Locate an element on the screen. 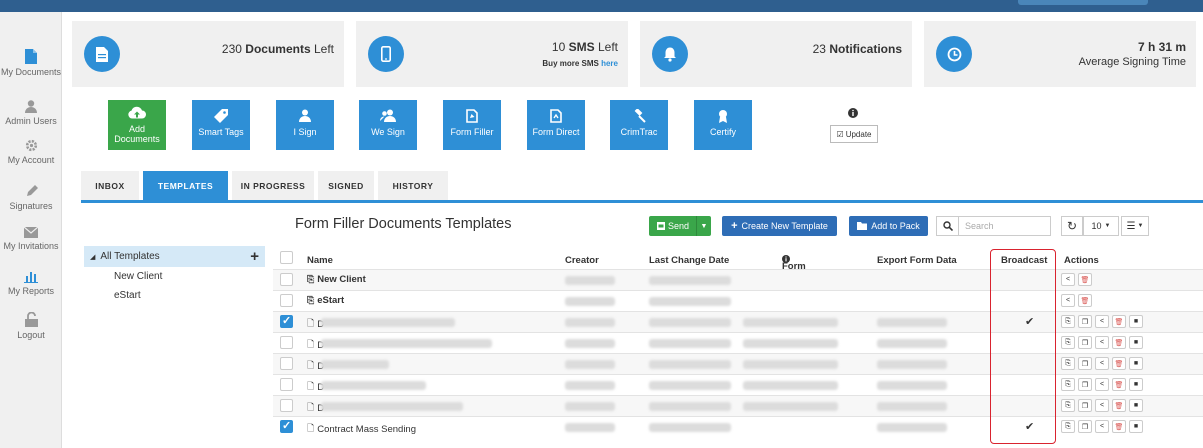 Image resolution: width=1203 pixels, height=448 pixels. sidebar-item-my-reports: My Reports is located at coordinates (31, 283).